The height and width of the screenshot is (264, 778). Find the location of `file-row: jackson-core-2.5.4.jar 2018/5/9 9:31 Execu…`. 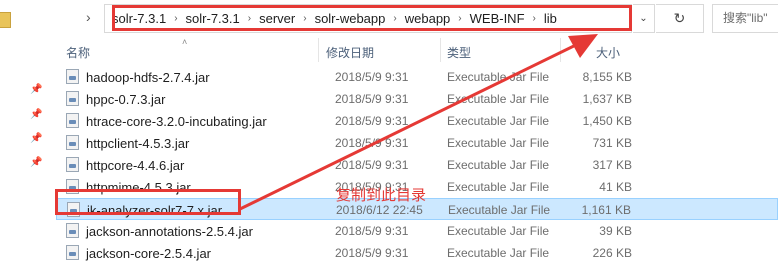

file-row: jackson-core-2.5.4.jar 2018/5/9 9:31 Execu… is located at coordinates (417, 253).